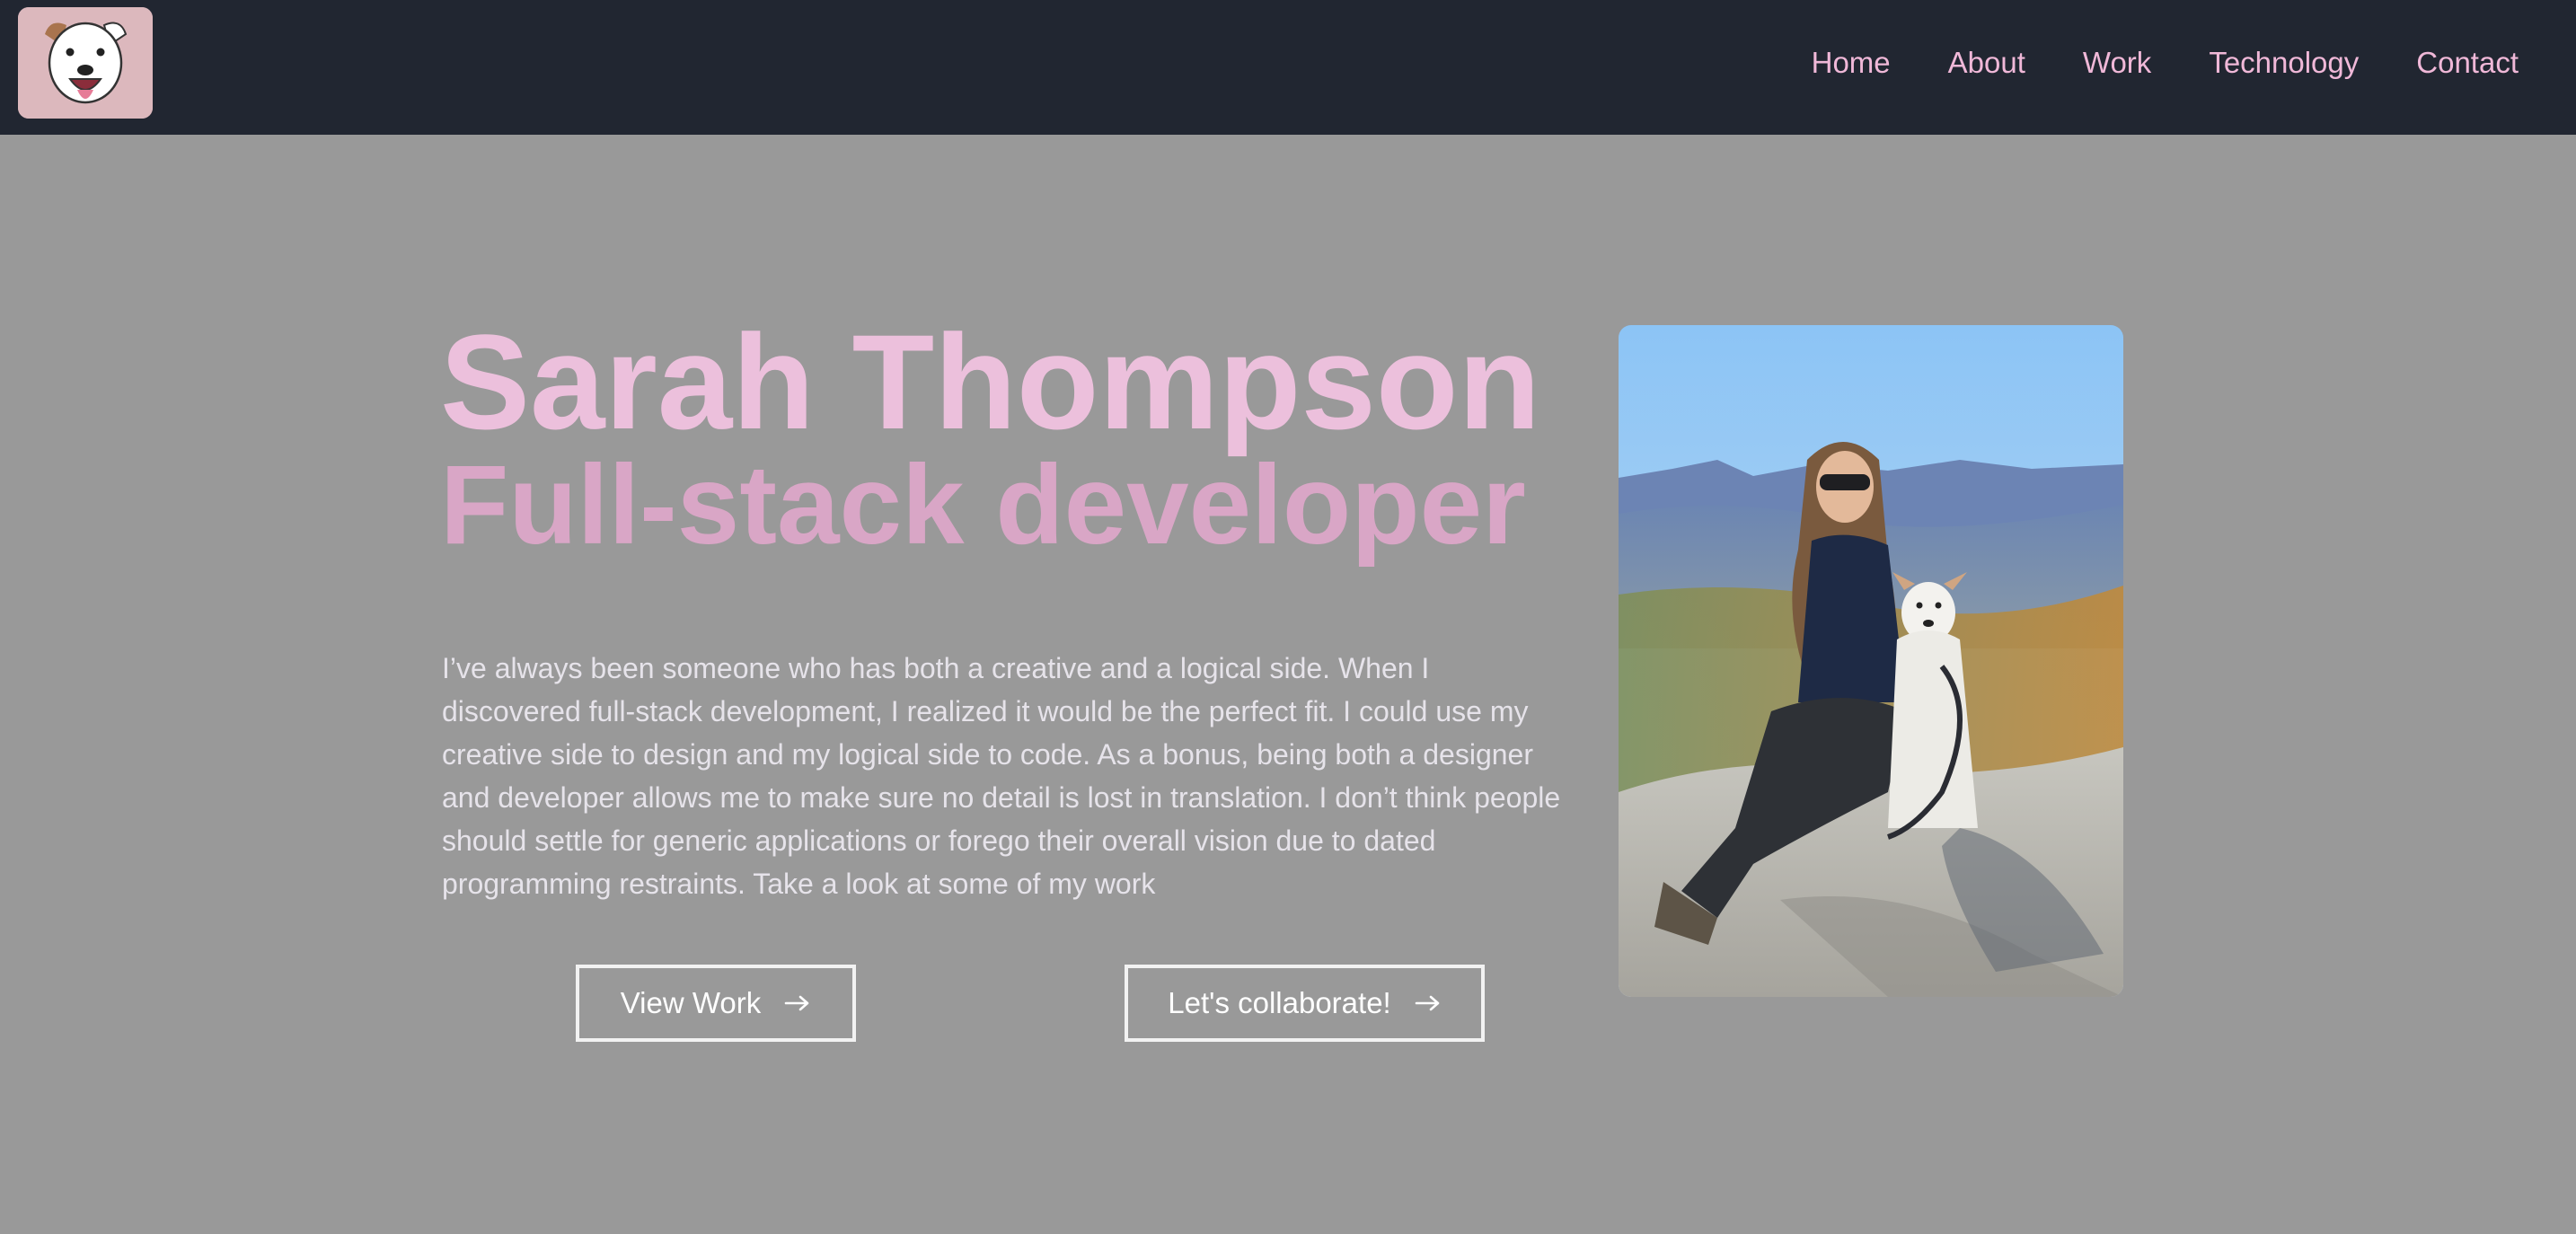 The height and width of the screenshot is (1234, 2576). Describe the element at coordinates (691, 1002) in the screenshot. I see `view-work-label: View Work` at that location.